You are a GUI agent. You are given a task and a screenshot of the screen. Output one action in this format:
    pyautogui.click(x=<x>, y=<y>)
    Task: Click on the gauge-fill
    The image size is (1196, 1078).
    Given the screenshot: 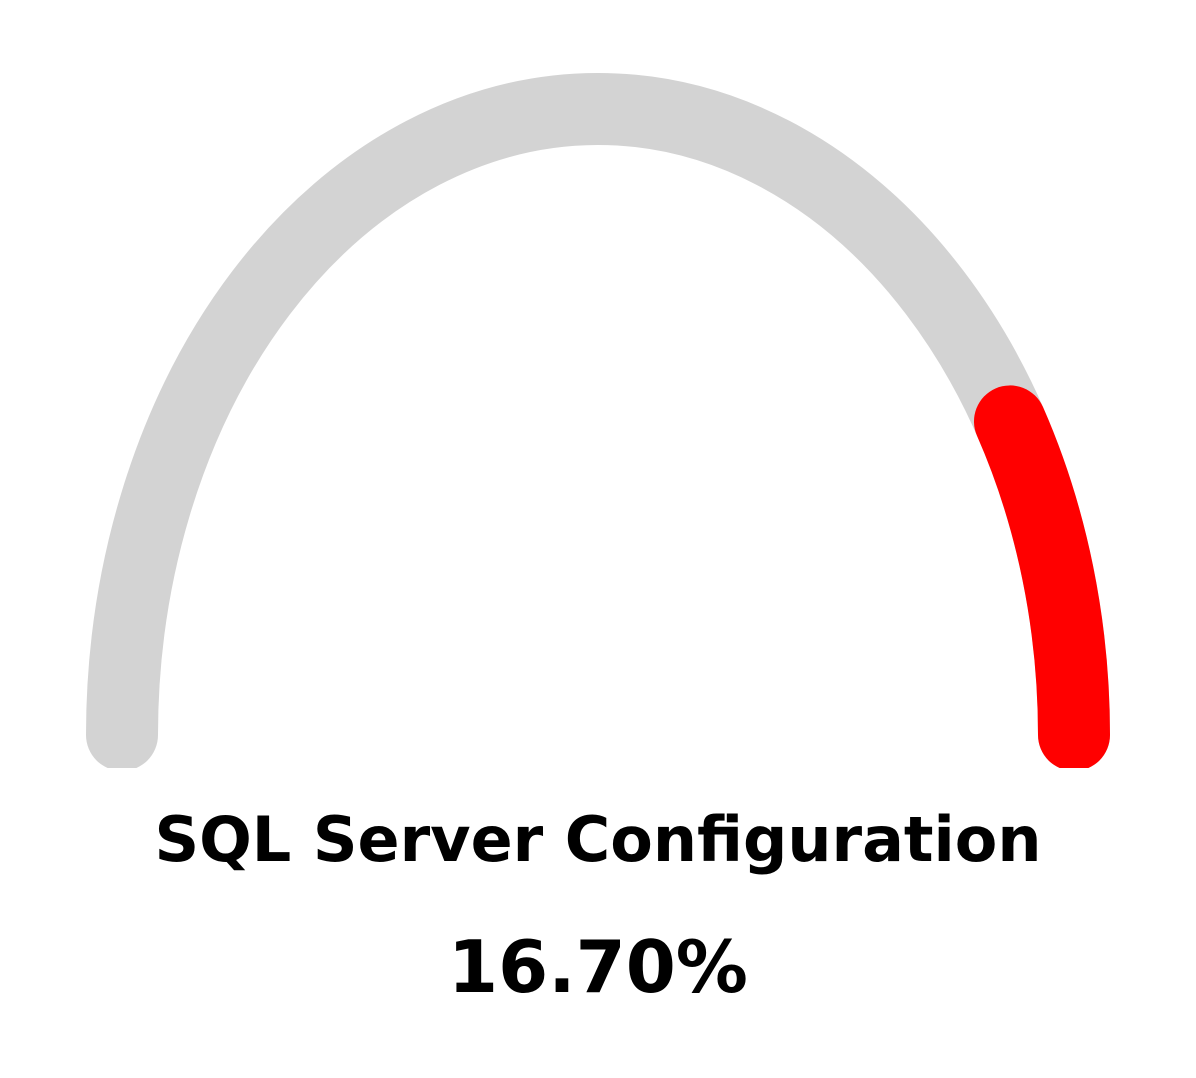 What is the action you would take?
    pyautogui.click(x=1041, y=576)
    